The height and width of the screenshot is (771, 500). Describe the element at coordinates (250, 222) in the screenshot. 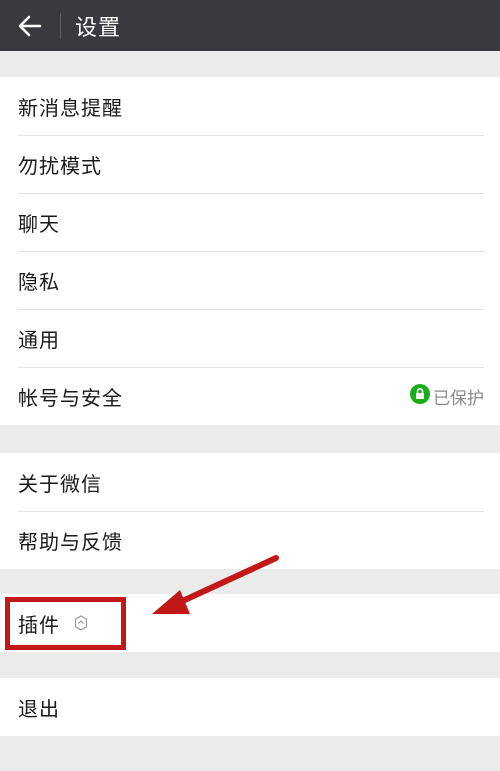

I see `settings-item-chat: 聊天` at that location.